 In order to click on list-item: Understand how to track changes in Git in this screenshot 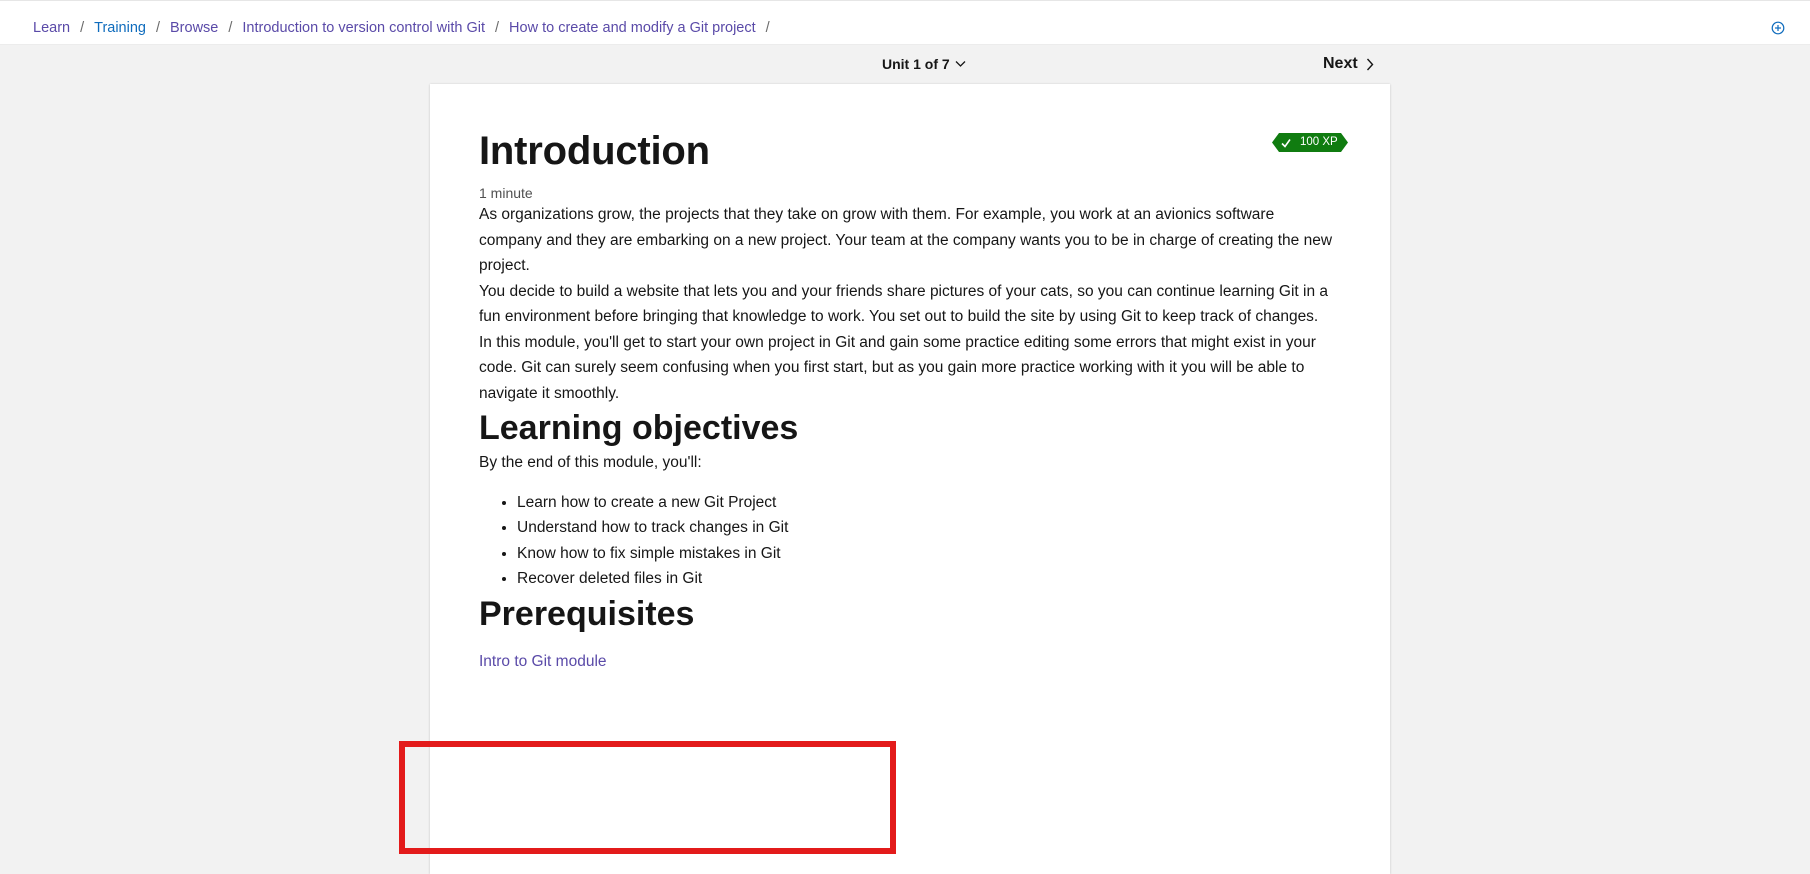, I will do `click(929, 528)`.